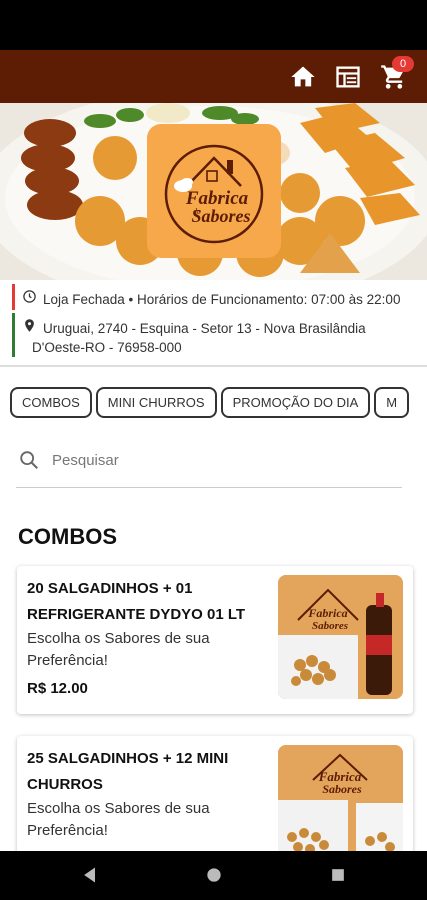  I want to click on search-bar, so click(209, 464).